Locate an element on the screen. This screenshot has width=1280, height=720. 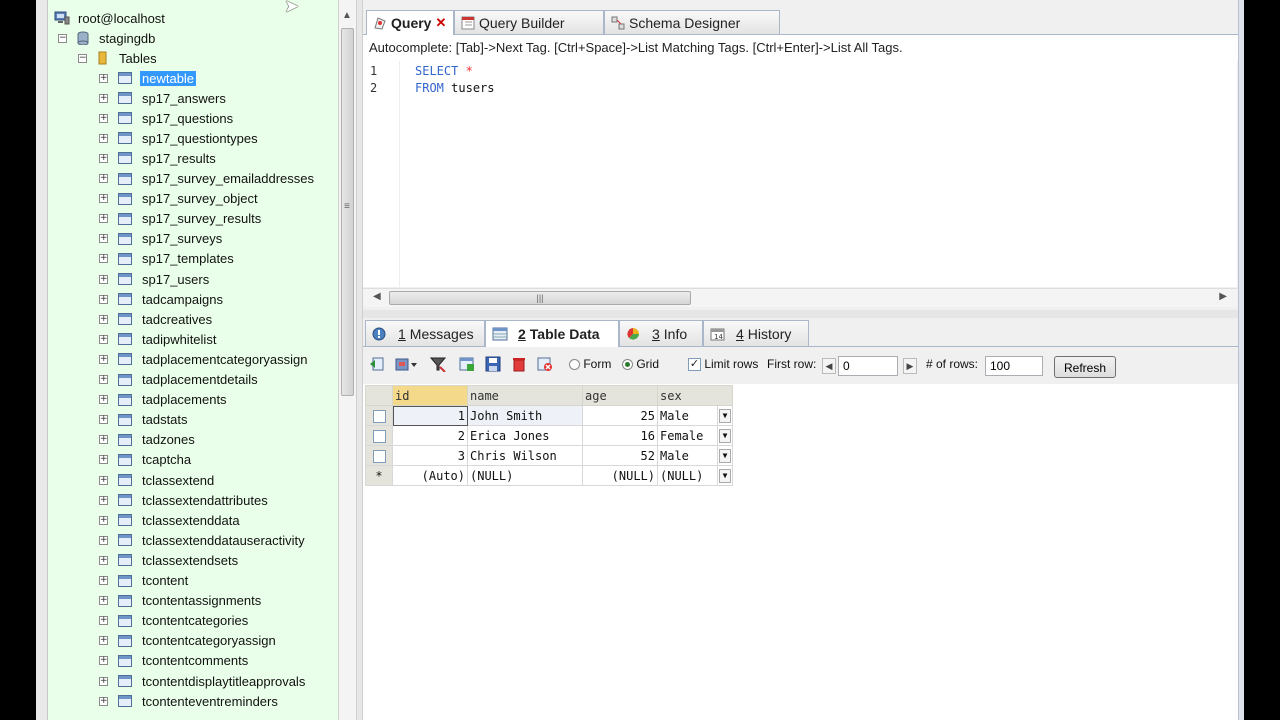
view-grid-option: Grid is located at coordinates (640, 364).